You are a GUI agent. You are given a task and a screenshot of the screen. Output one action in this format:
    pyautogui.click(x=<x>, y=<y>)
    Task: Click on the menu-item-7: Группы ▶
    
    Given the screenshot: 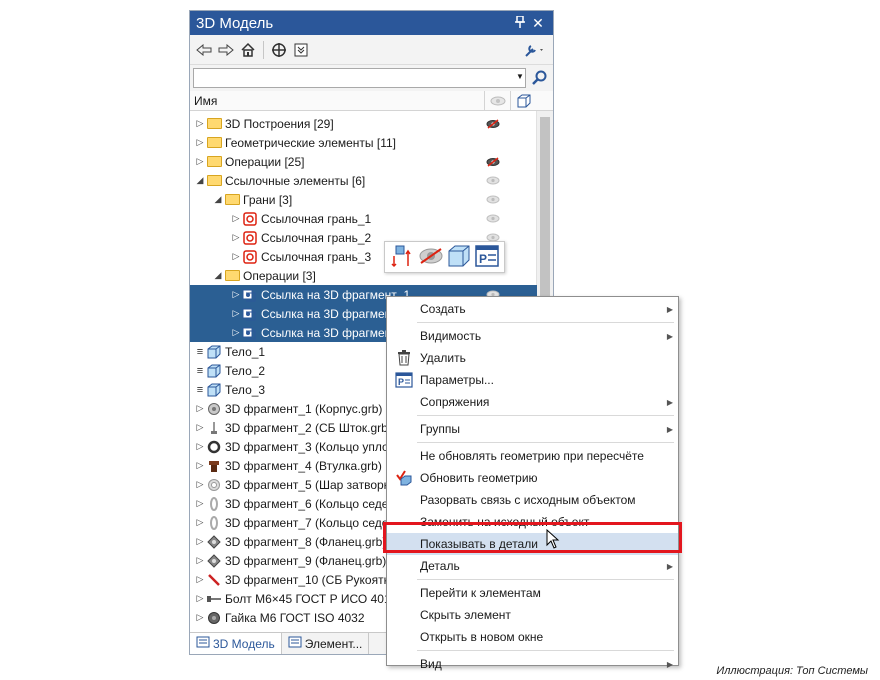 What is the action you would take?
    pyautogui.click(x=532, y=429)
    